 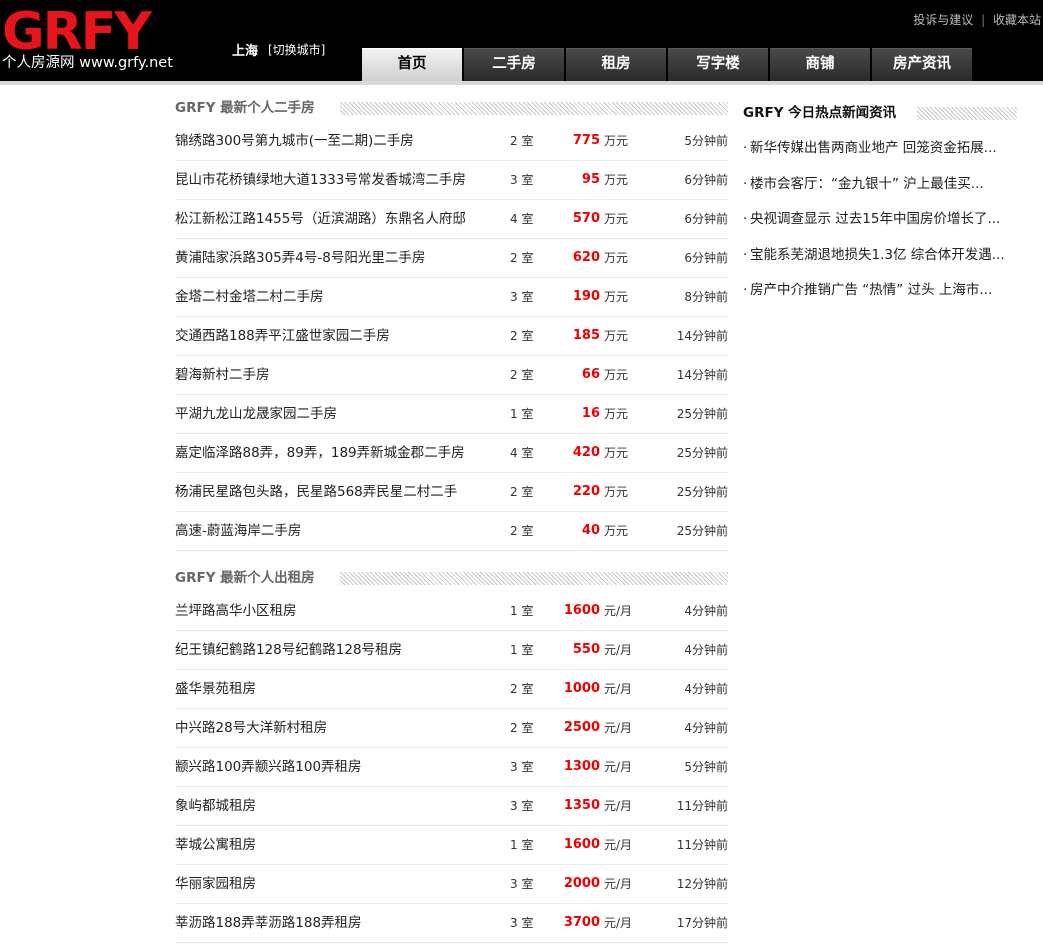 I want to click on rent-section-title: GRFY 最新个人出租房, so click(x=249, y=578).